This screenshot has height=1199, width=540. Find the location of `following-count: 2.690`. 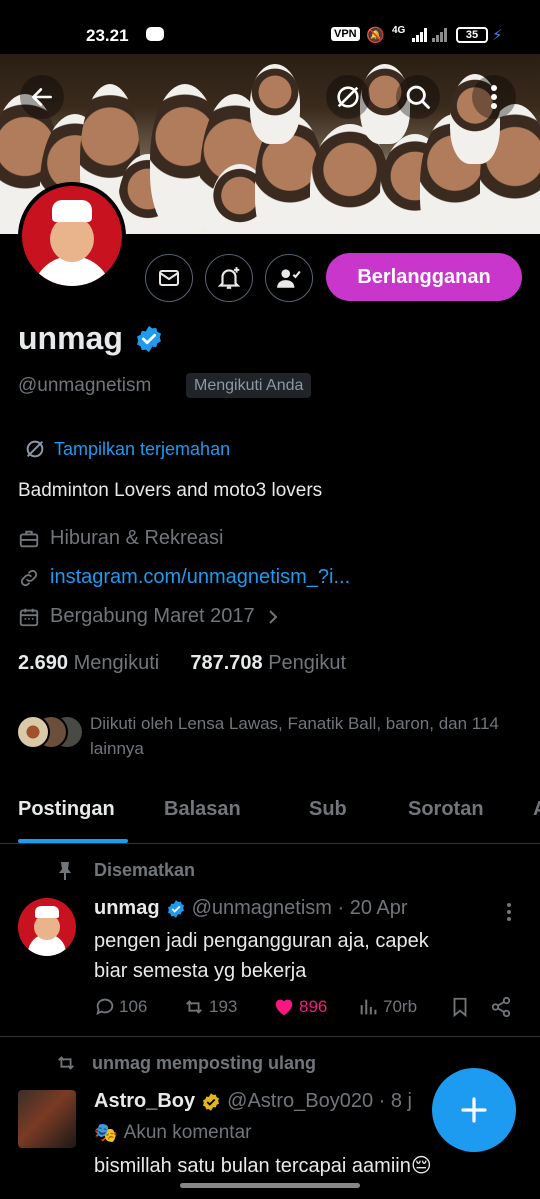

following-count: 2.690 is located at coordinates (43, 663).